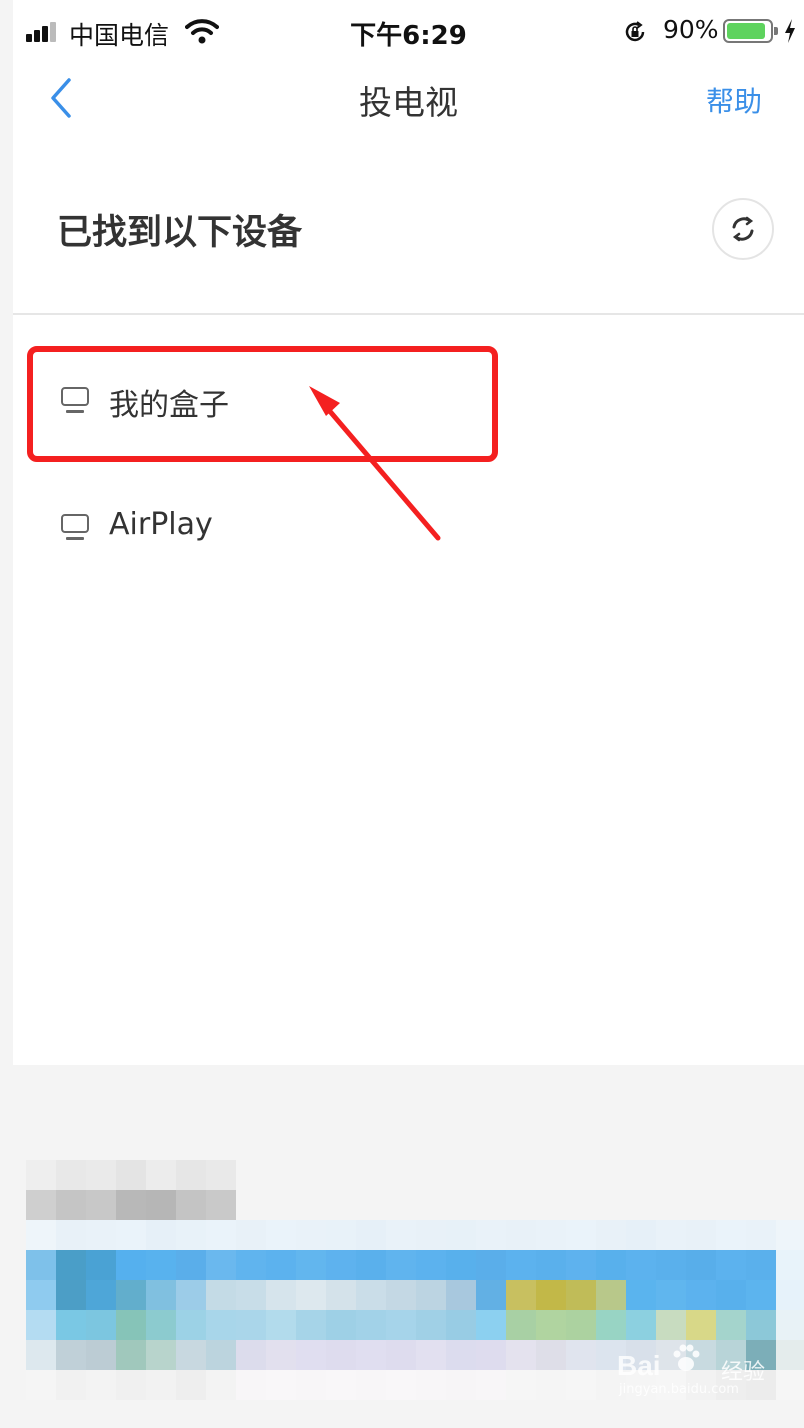 The image size is (804, 1428). Describe the element at coordinates (692, 1370) in the screenshot. I see `baidu-watermark: Bai 经验 jingyan.baidu.com` at that location.